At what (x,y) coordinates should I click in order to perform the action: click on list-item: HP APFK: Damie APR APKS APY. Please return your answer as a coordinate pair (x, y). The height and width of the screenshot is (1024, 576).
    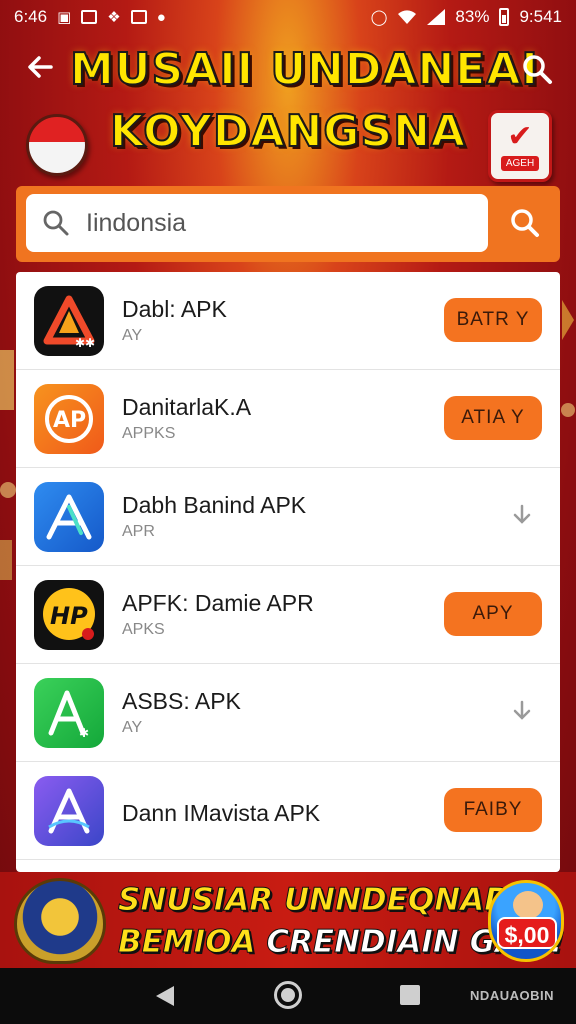
    Looking at the image, I should click on (288, 615).